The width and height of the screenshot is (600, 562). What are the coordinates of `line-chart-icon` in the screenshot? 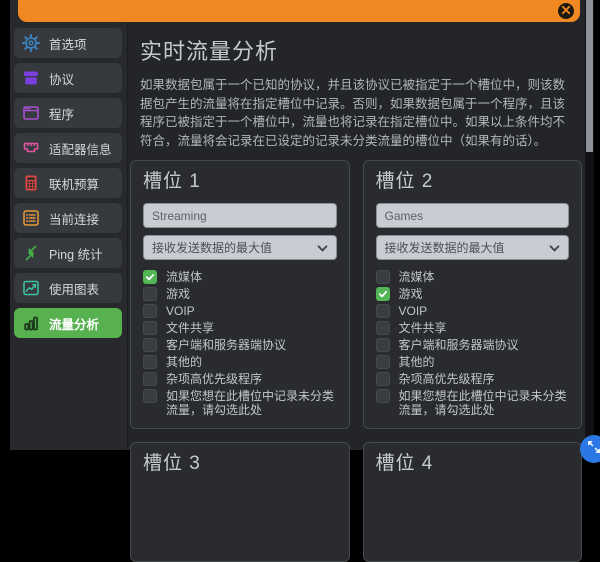 It's located at (31, 288).